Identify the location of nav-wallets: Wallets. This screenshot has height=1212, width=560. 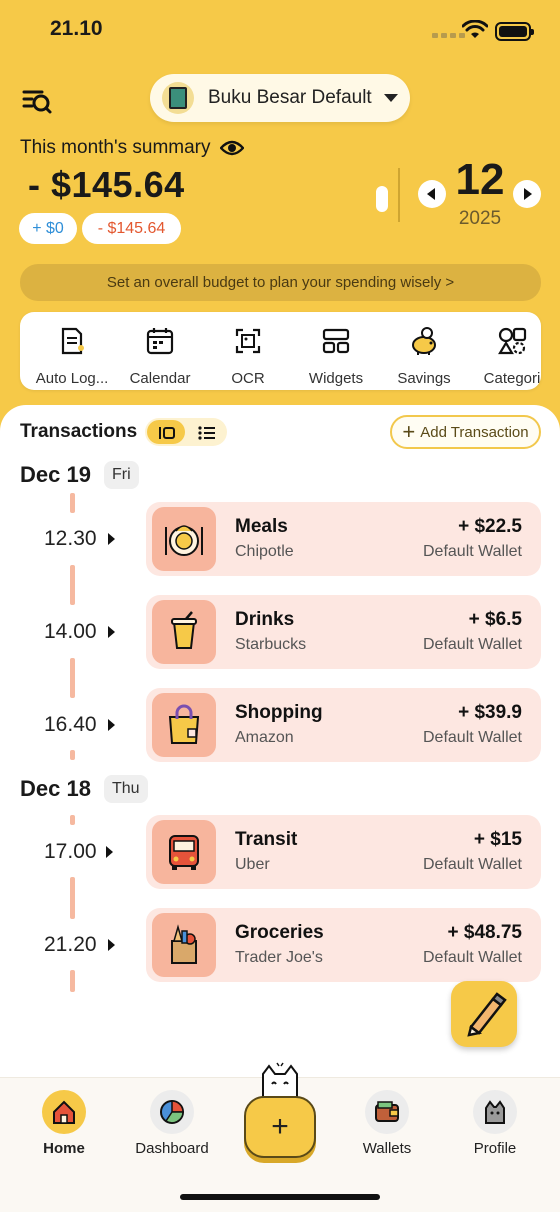
(387, 1123).